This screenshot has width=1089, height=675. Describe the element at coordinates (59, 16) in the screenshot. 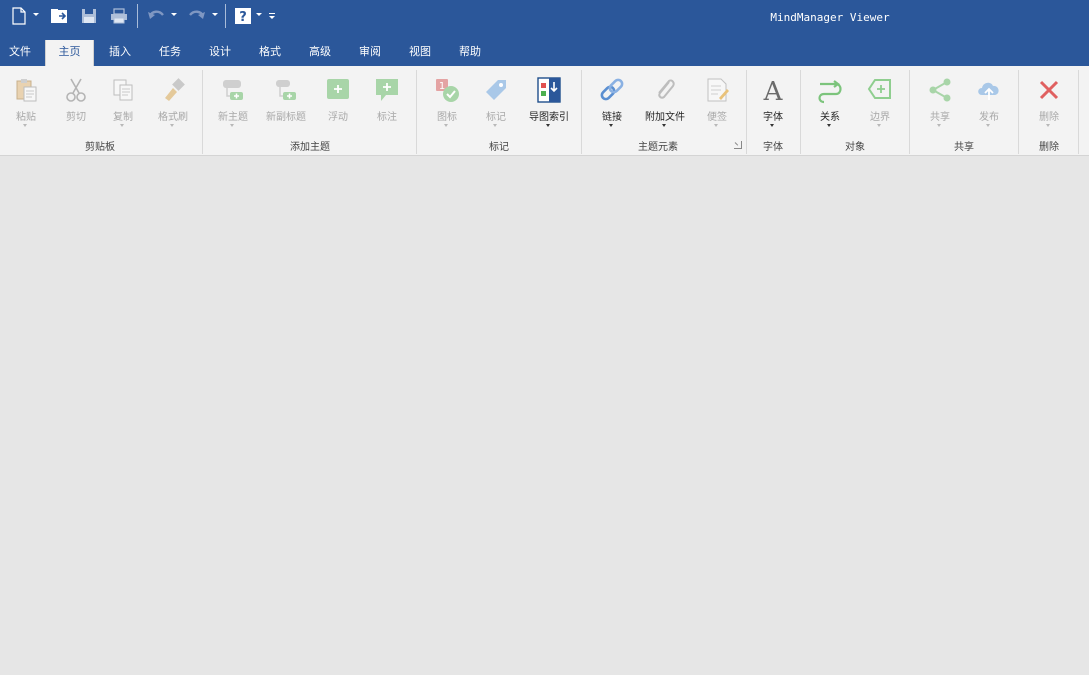

I see `open-icon` at that location.